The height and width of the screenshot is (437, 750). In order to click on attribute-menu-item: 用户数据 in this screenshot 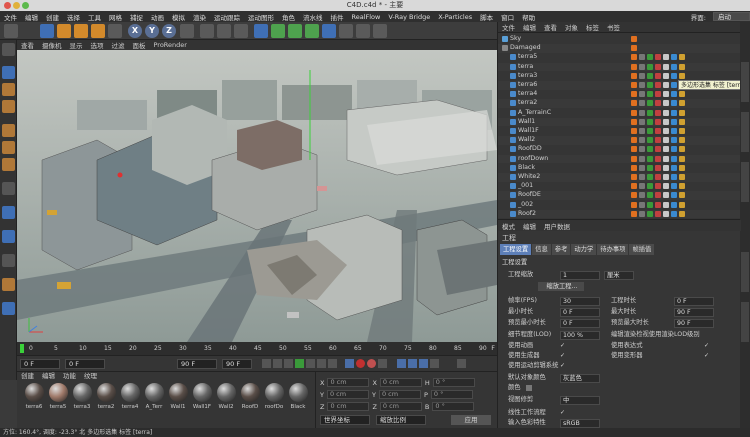, I will do `click(557, 226)`.